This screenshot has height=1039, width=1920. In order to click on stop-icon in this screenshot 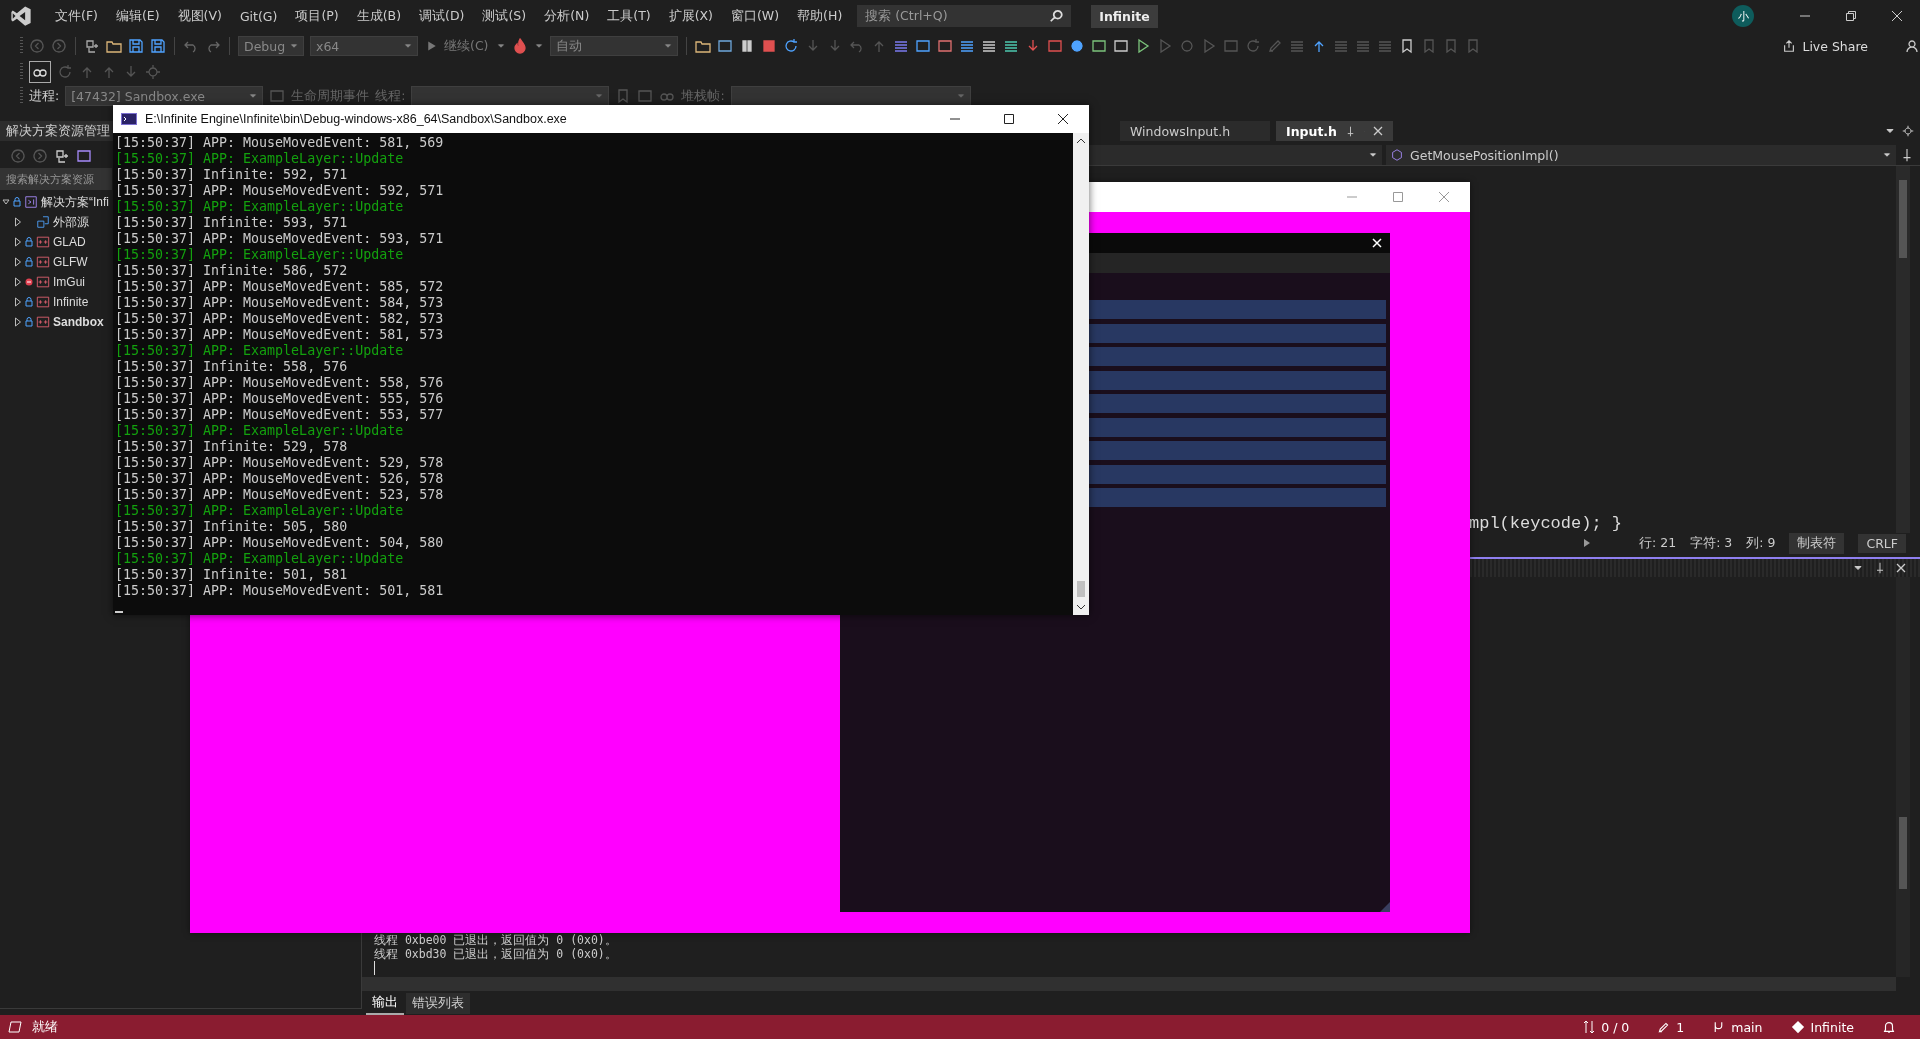, I will do `click(769, 46)`.